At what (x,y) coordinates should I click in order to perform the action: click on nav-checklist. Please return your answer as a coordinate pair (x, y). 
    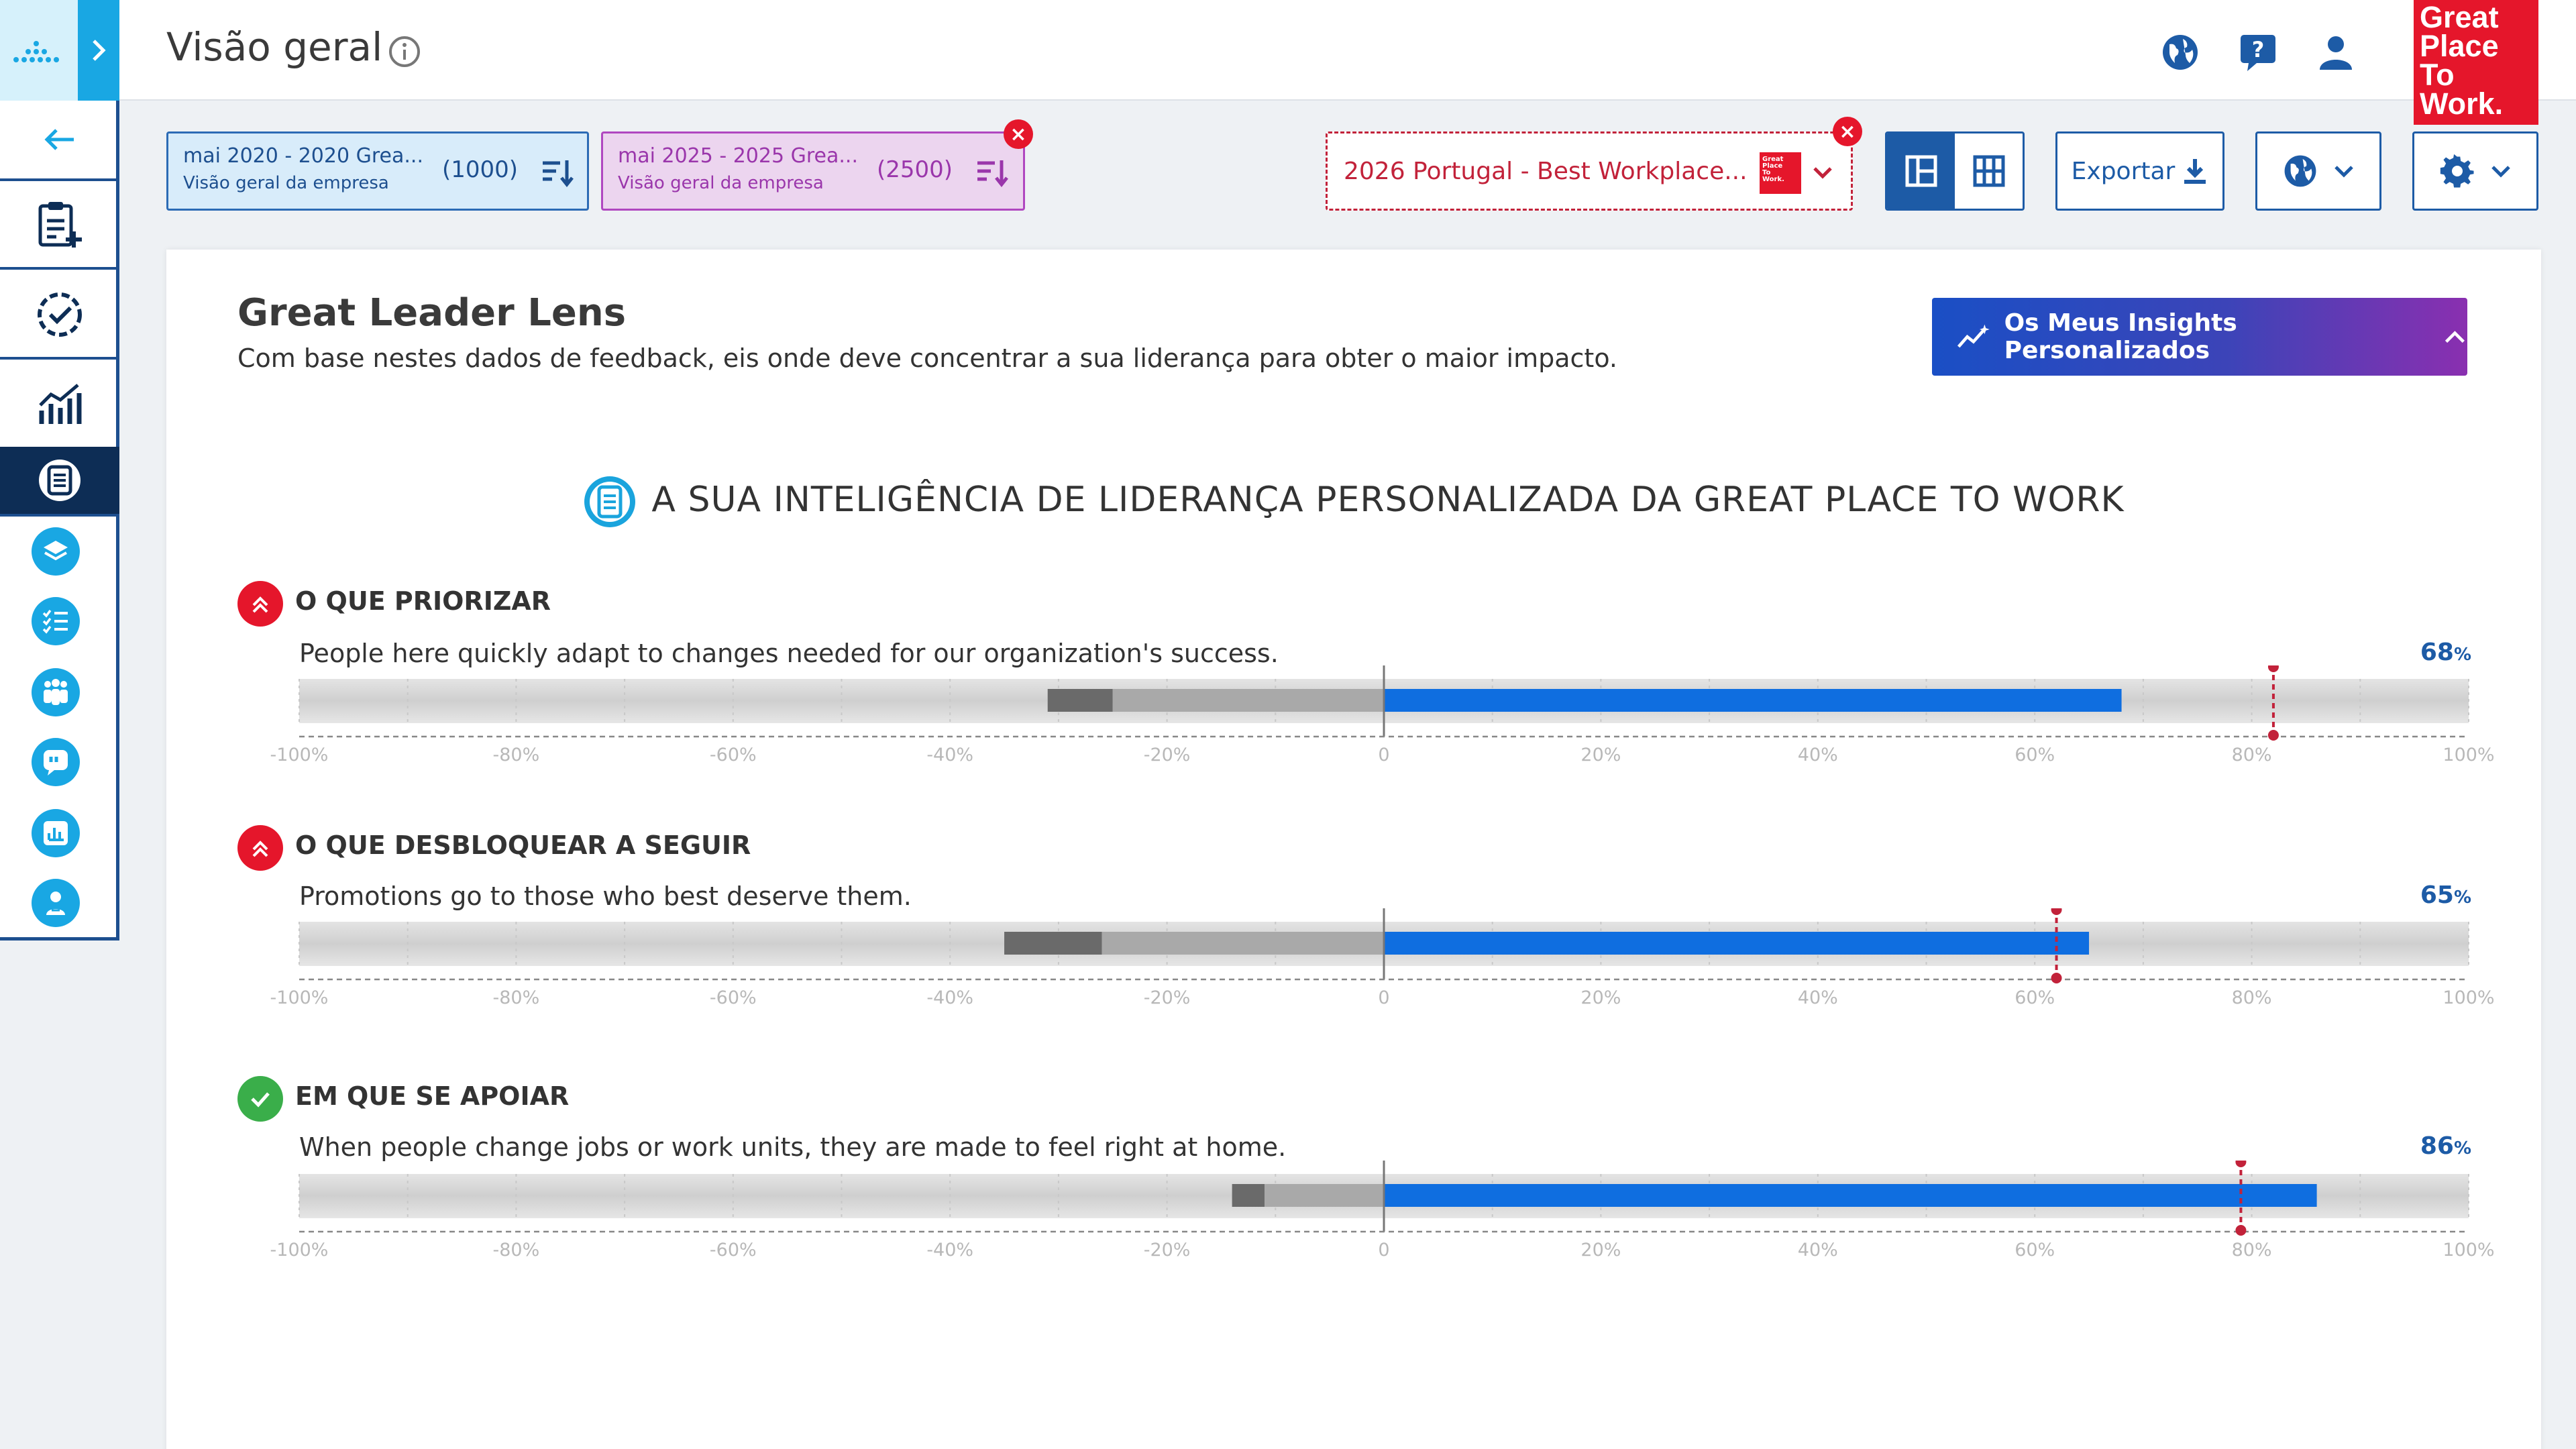
    Looking at the image, I should click on (56, 621).